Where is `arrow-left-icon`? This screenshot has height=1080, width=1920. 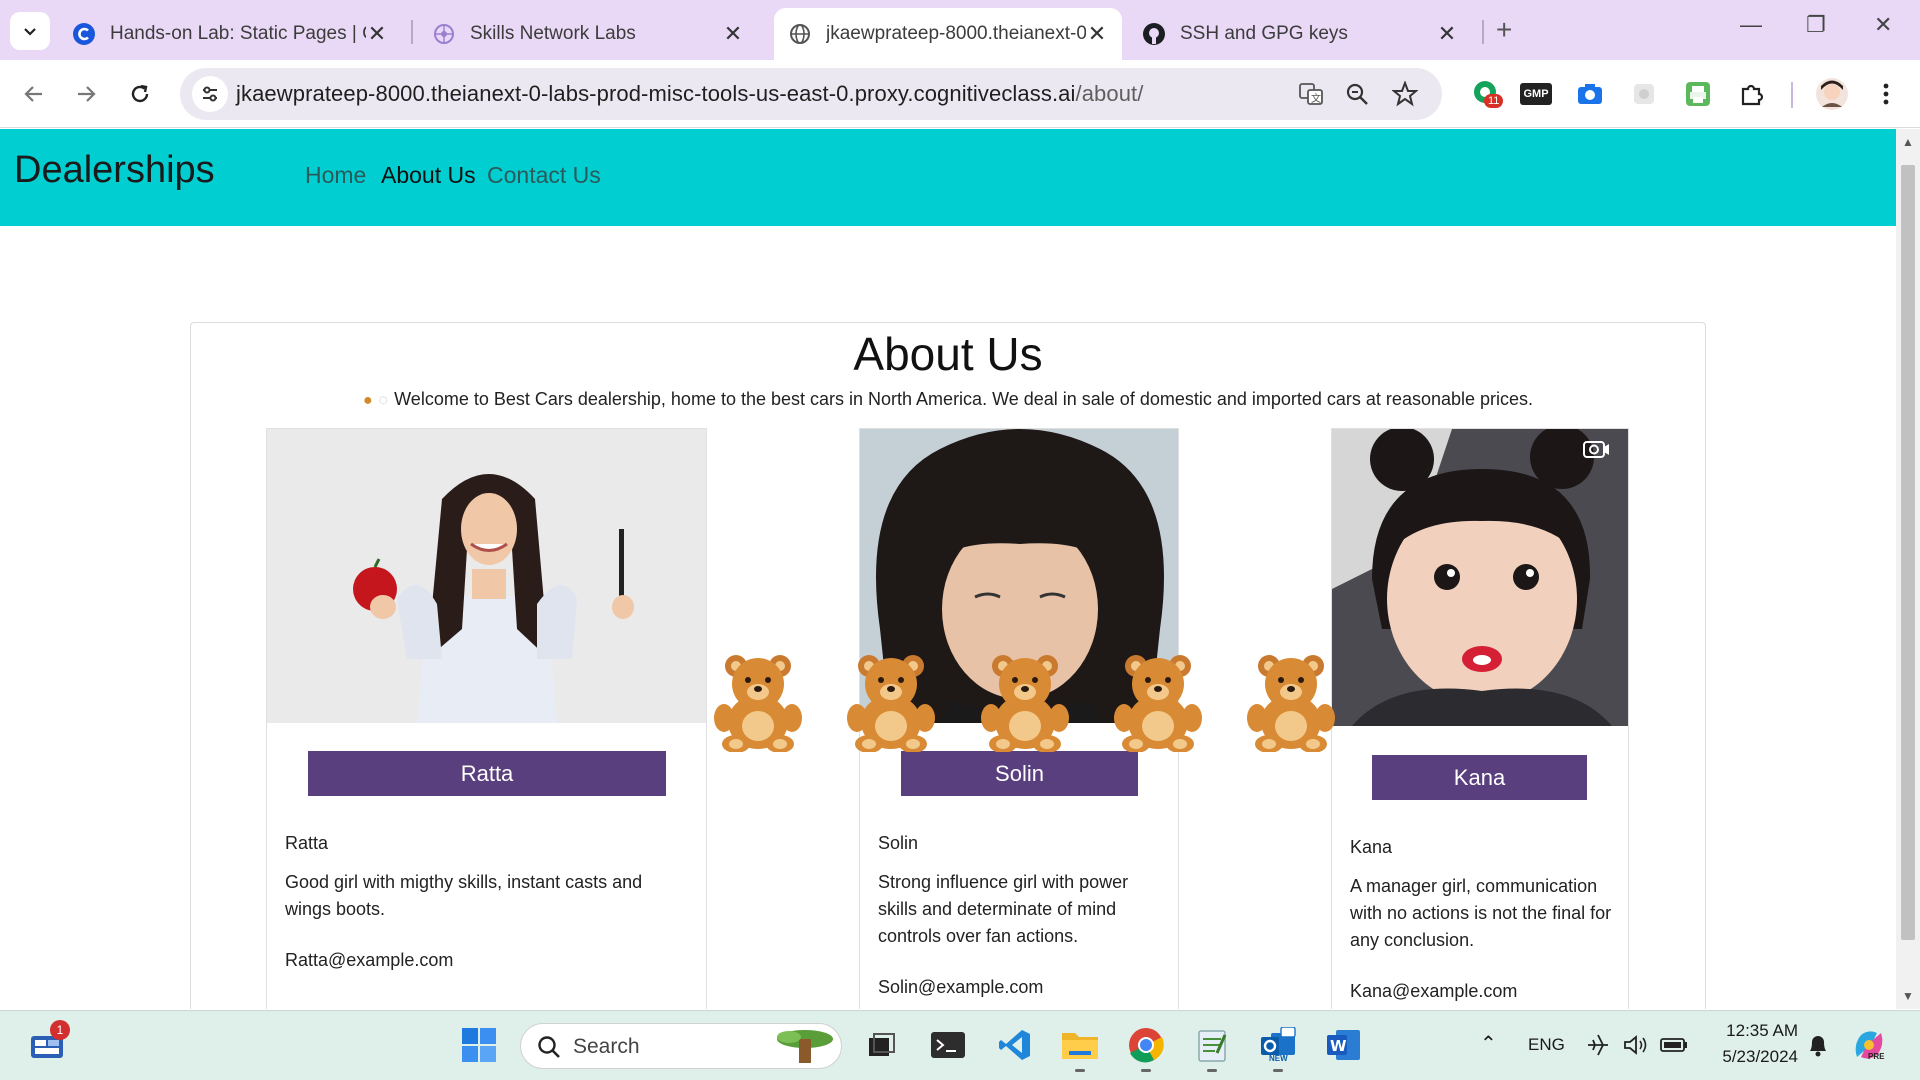
arrow-left-icon is located at coordinates (33, 94).